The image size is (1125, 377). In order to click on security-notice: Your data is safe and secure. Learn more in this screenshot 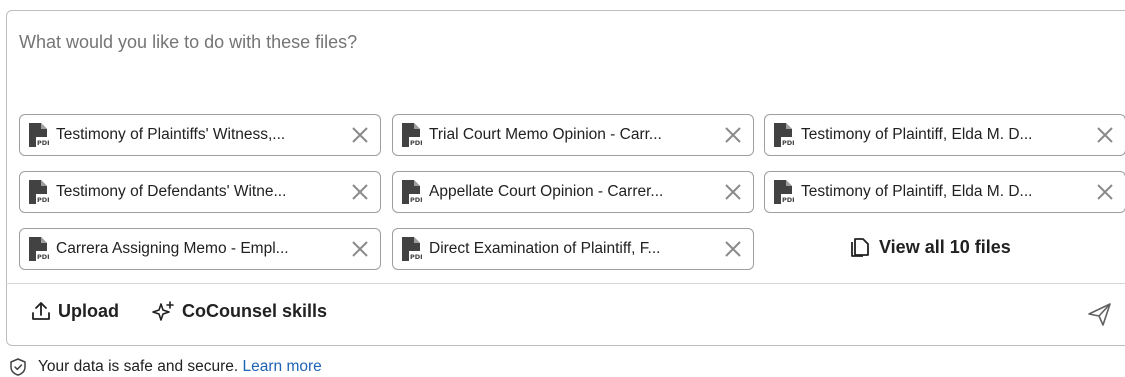, I will do `click(165, 367)`.